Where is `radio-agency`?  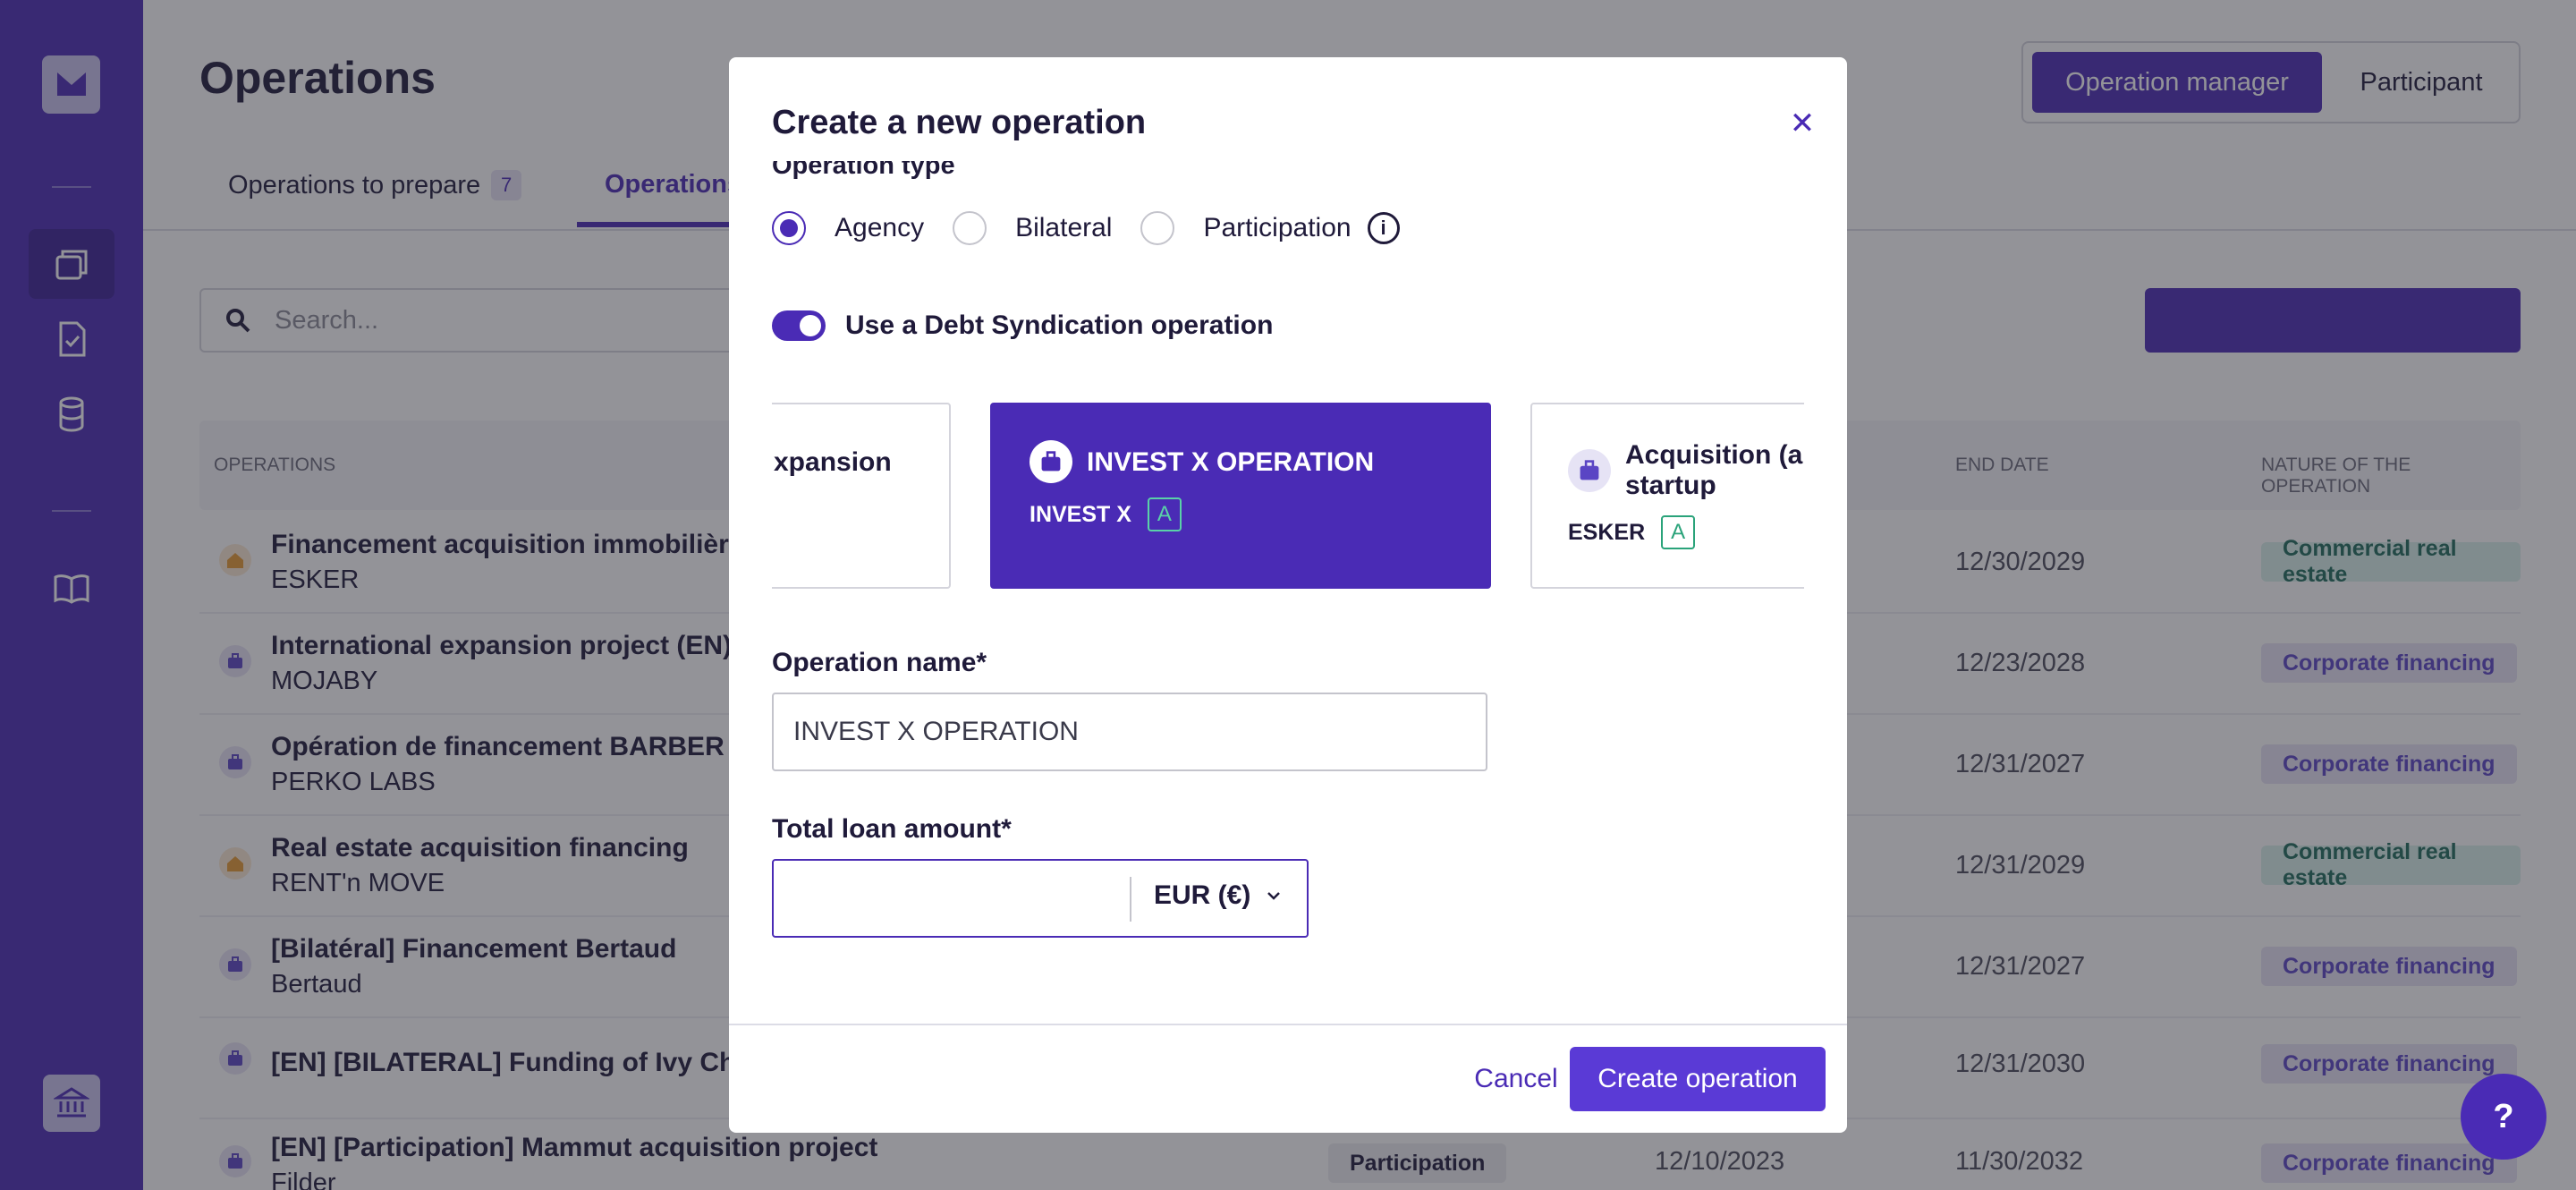
radio-agency is located at coordinates (789, 228).